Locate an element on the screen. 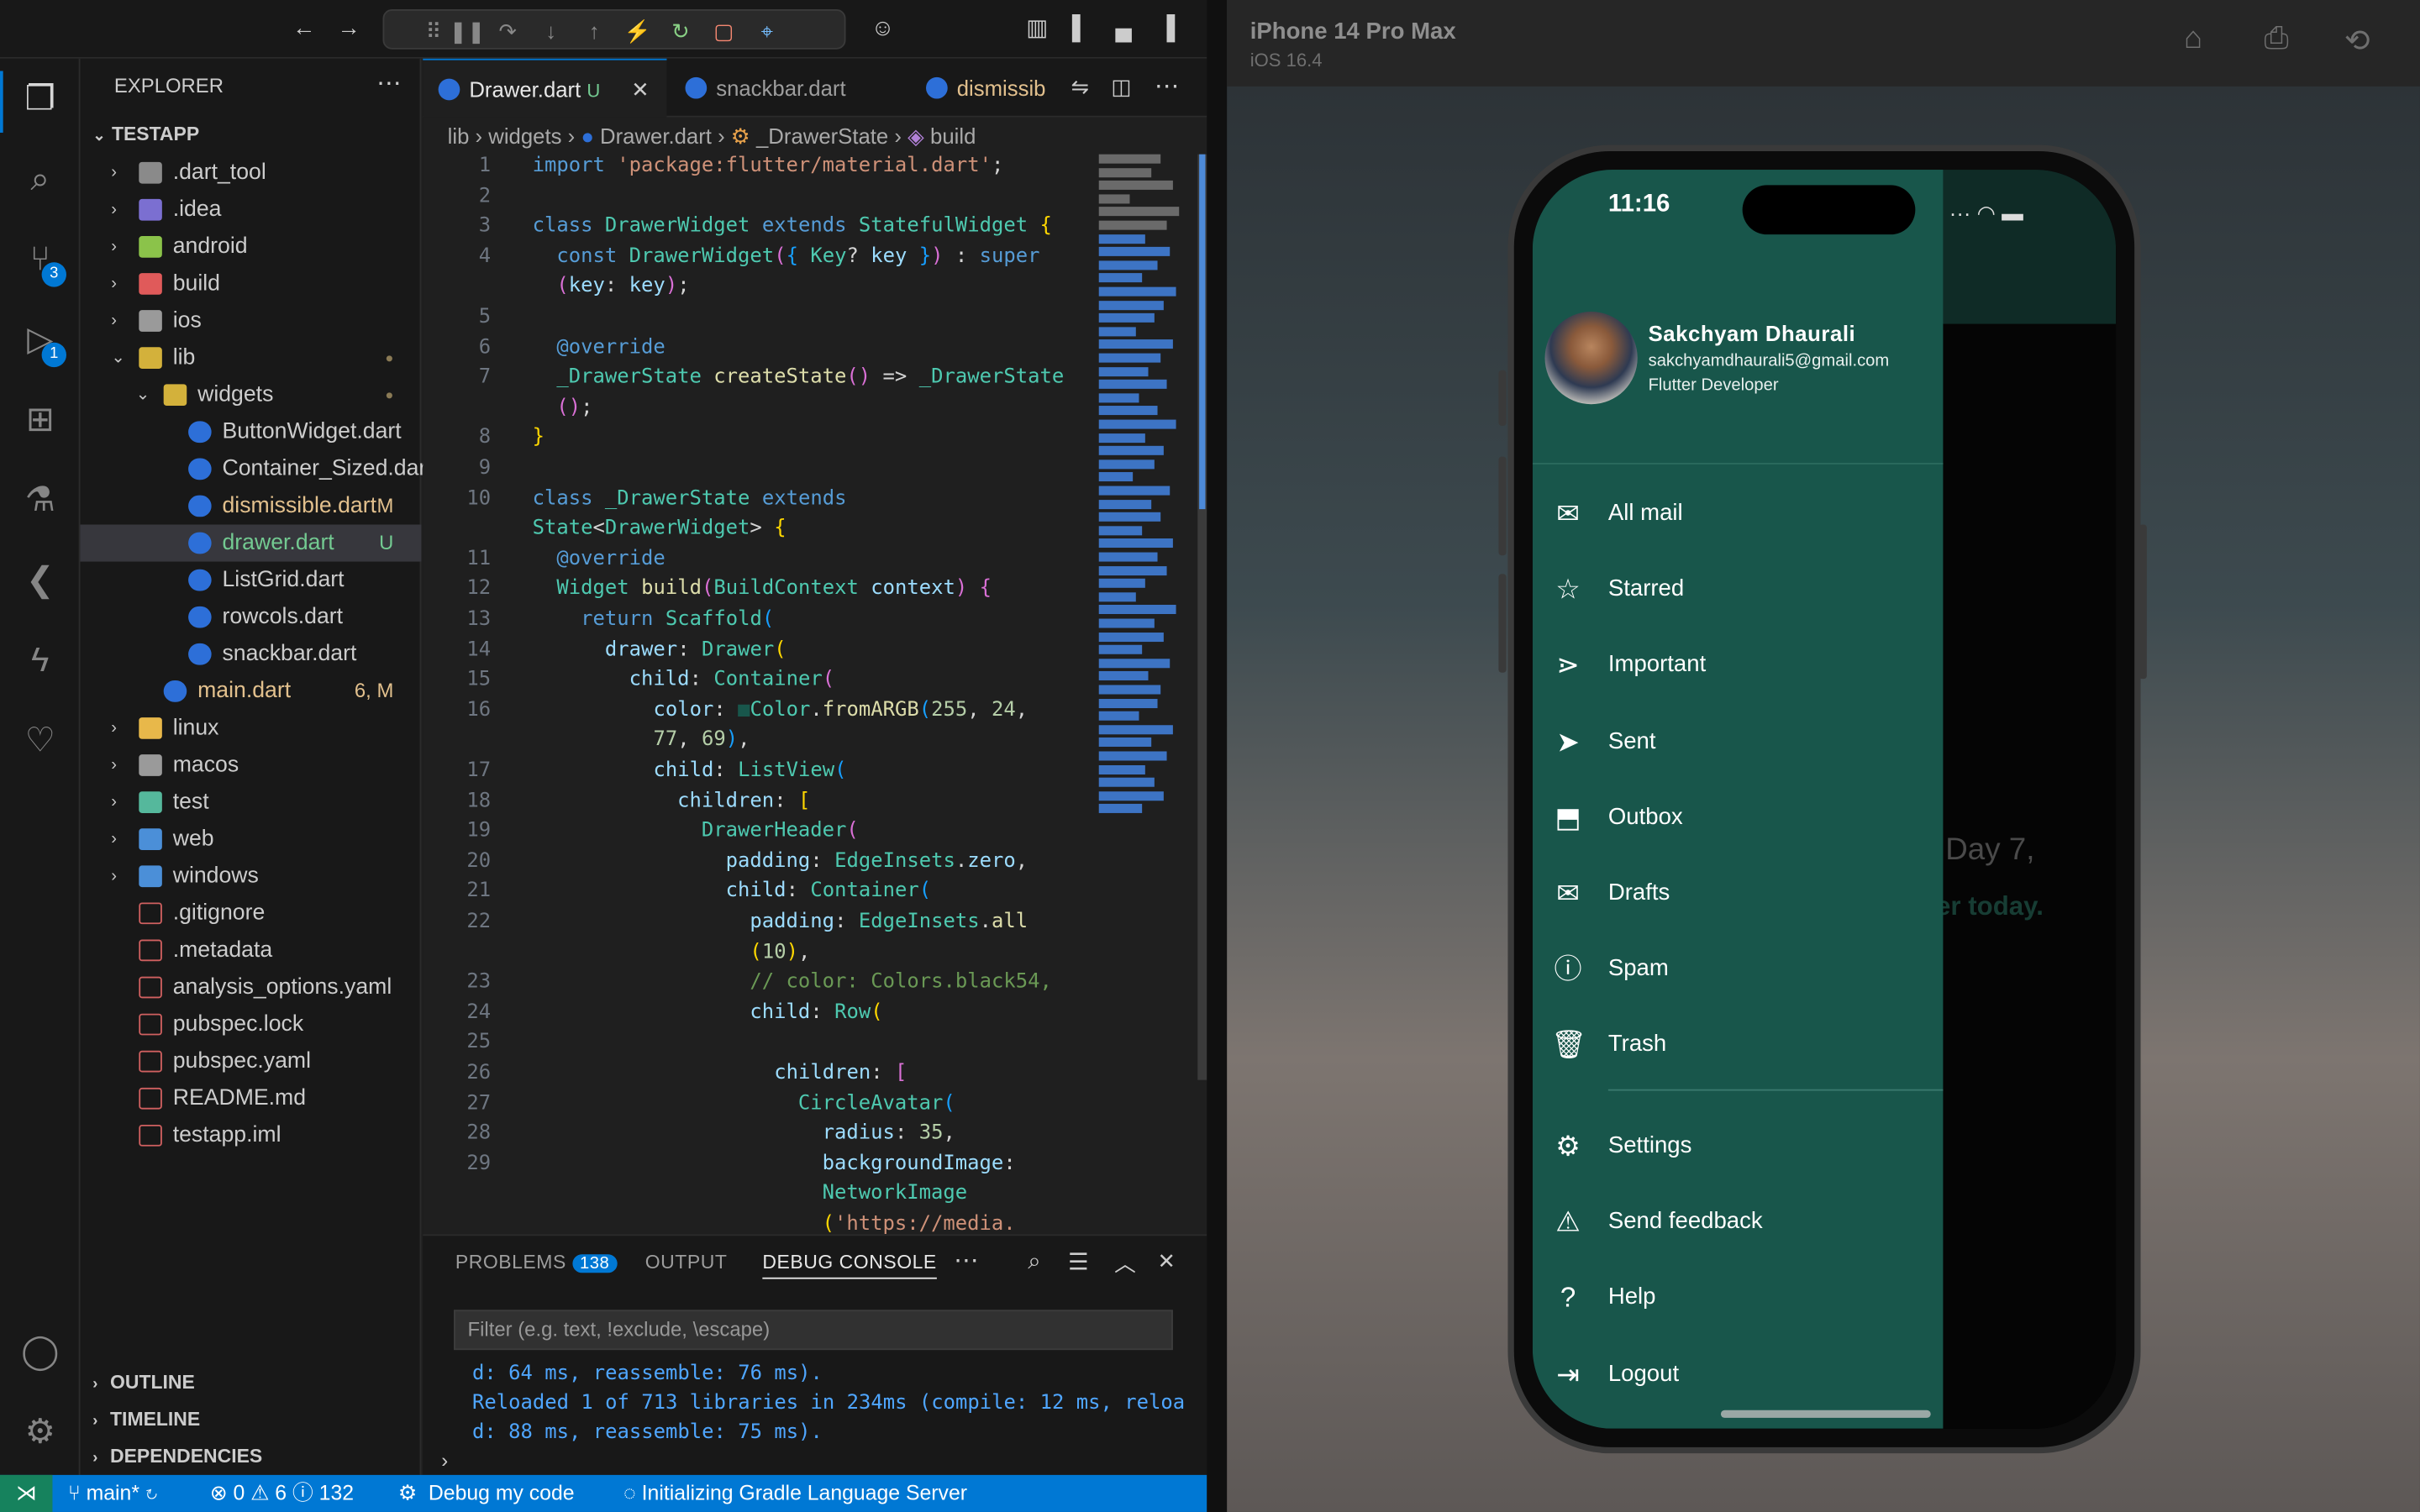 Image resolution: width=2420 pixels, height=1512 pixels. folder-item: › macos is located at coordinates (251, 765).